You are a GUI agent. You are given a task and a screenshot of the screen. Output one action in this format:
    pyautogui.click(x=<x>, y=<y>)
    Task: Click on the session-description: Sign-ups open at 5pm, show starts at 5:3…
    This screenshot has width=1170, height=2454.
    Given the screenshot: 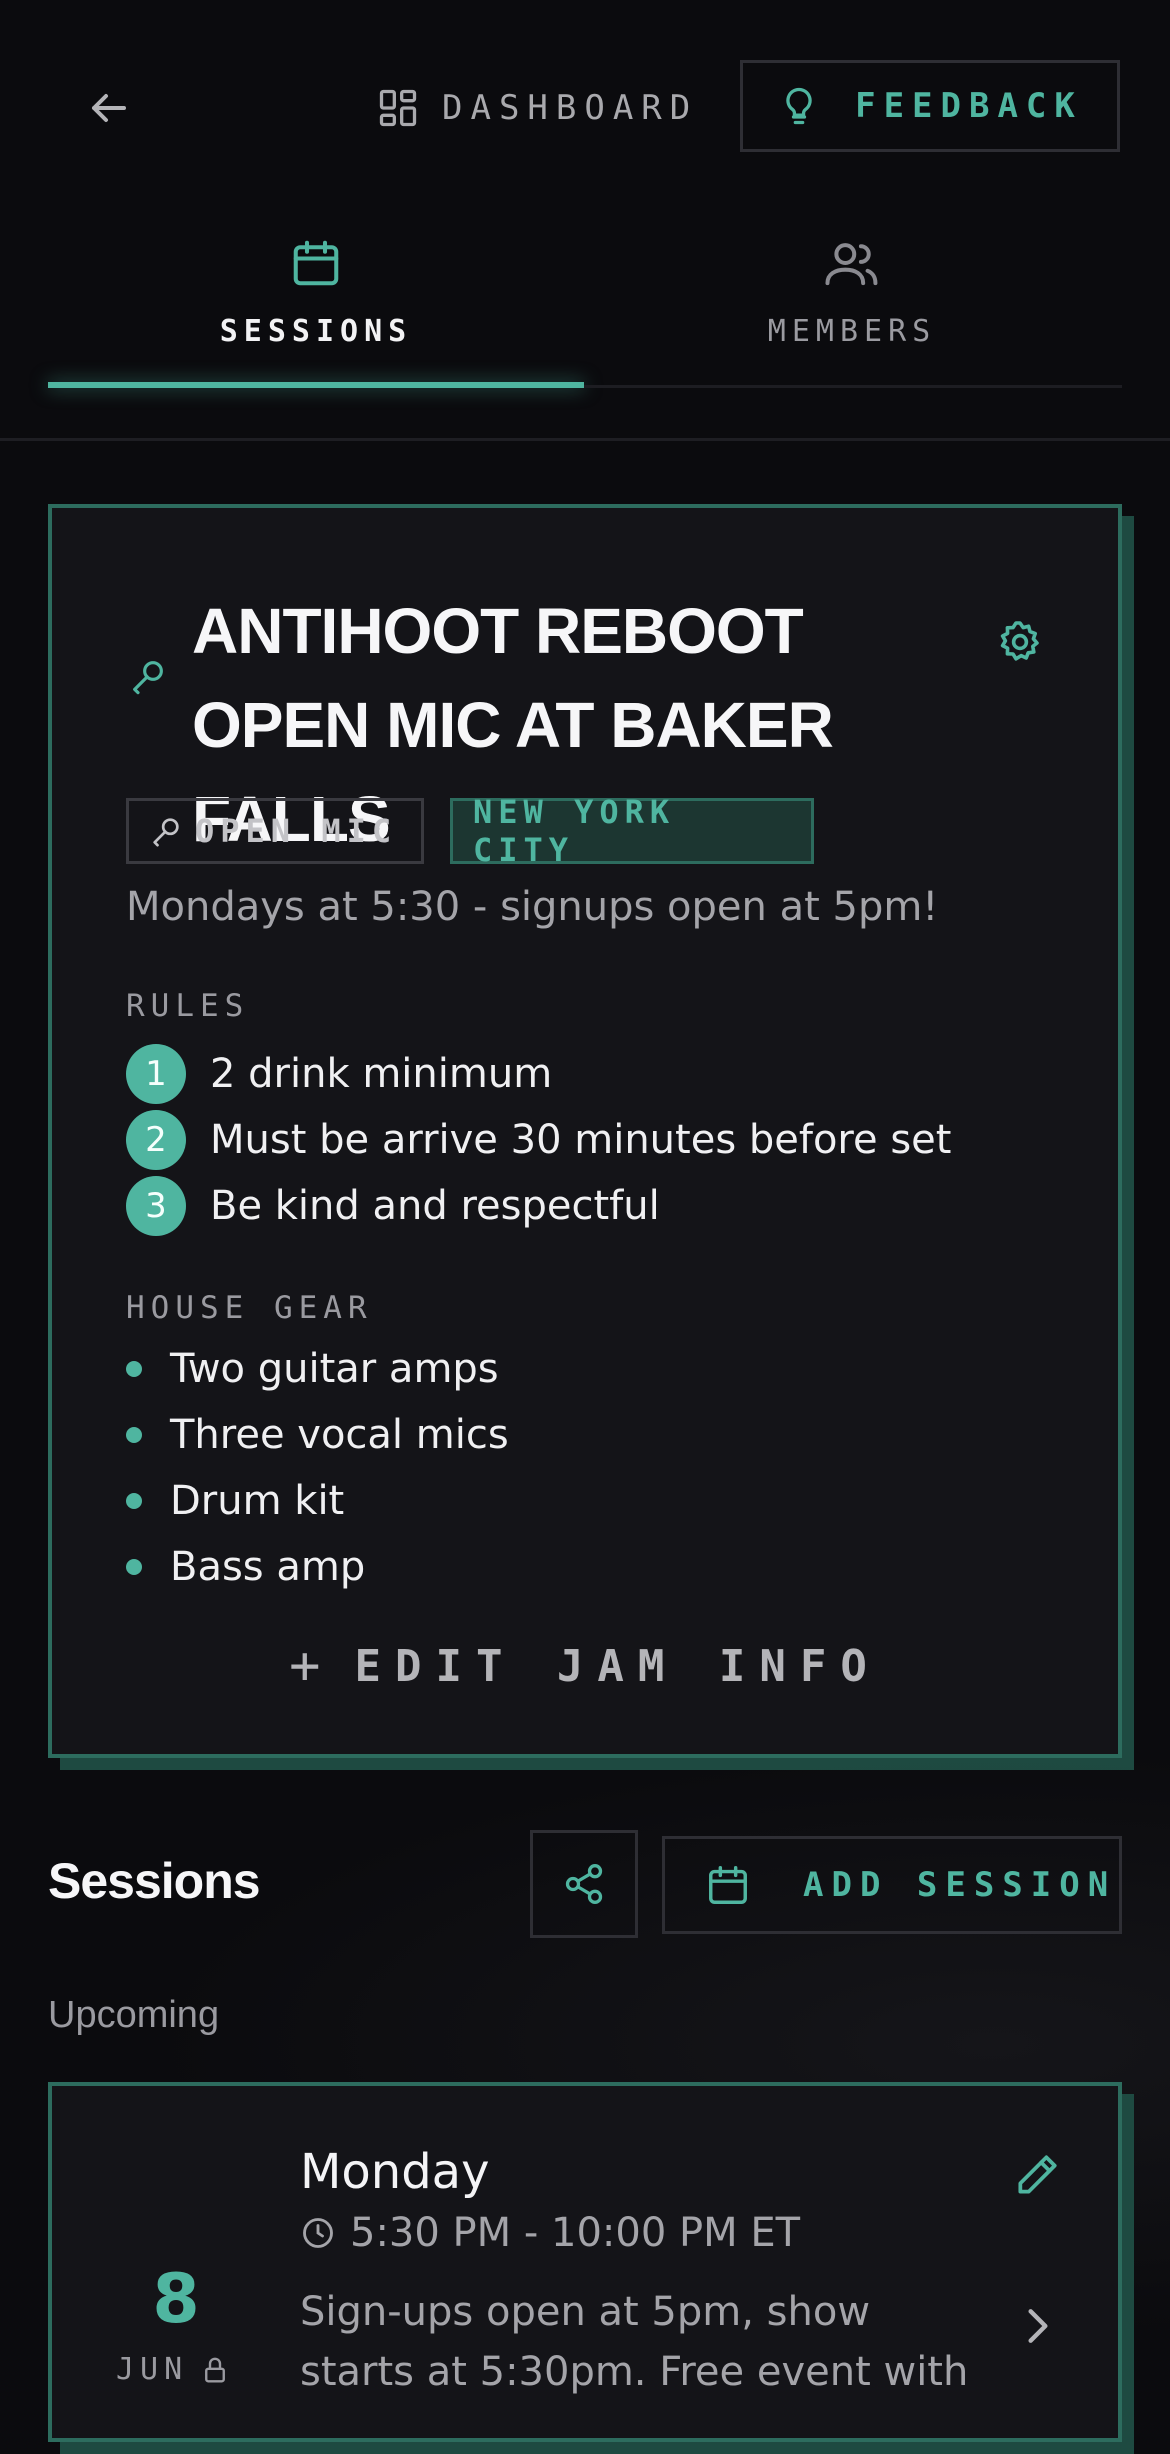 What is the action you would take?
    pyautogui.click(x=634, y=2342)
    